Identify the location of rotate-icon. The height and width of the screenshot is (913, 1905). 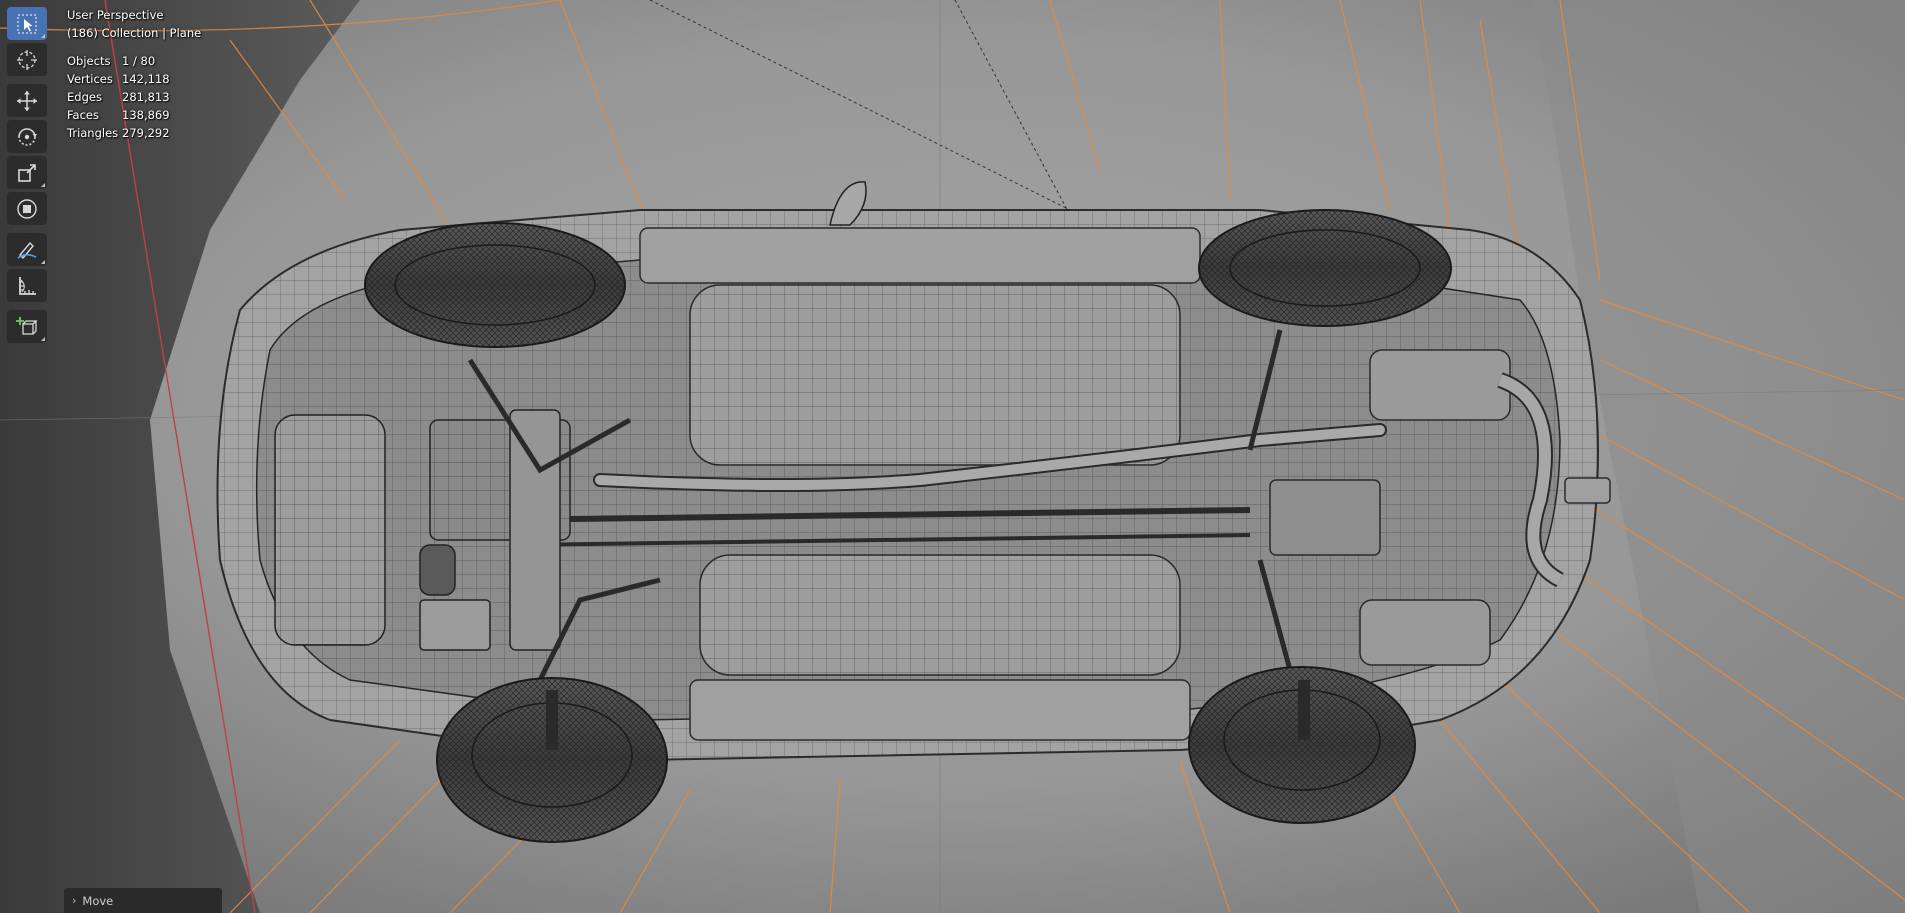
(27, 136).